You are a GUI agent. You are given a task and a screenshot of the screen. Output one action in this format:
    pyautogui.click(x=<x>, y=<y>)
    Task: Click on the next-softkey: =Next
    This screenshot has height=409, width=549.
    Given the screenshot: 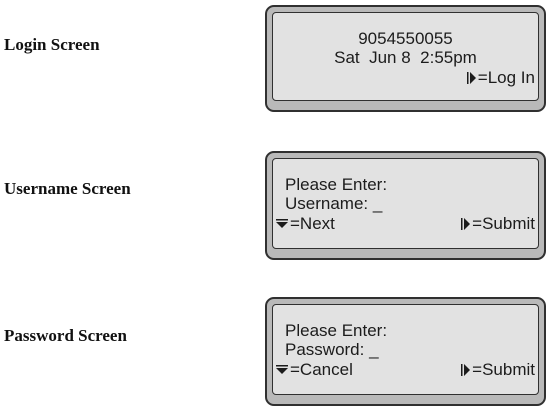 What is the action you would take?
    pyautogui.click(x=305, y=223)
    